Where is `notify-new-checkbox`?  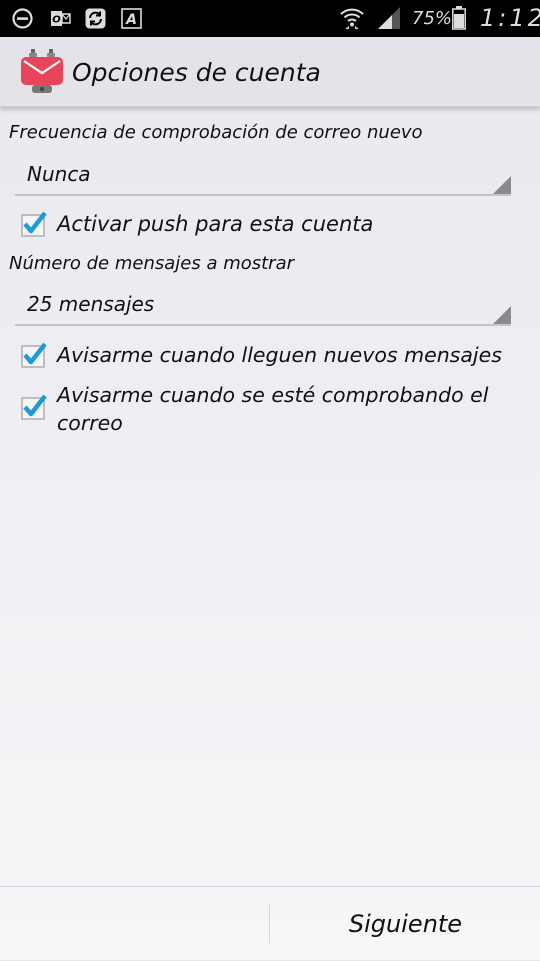 notify-new-checkbox is located at coordinates (33, 355).